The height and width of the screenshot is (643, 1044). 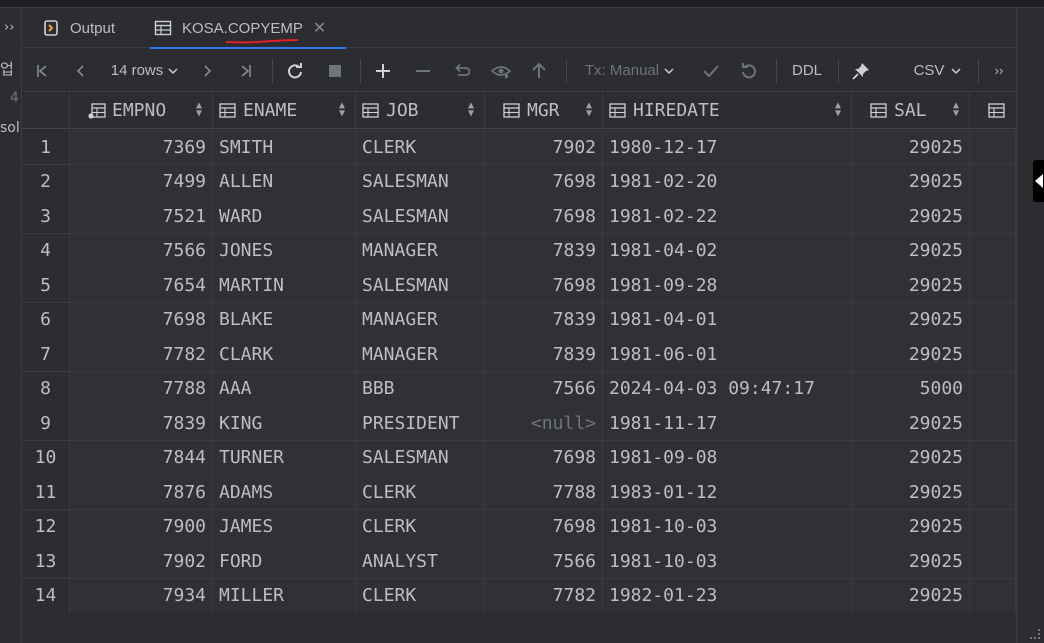 I want to click on collapse-panel-button, so click(x=1038, y=181).